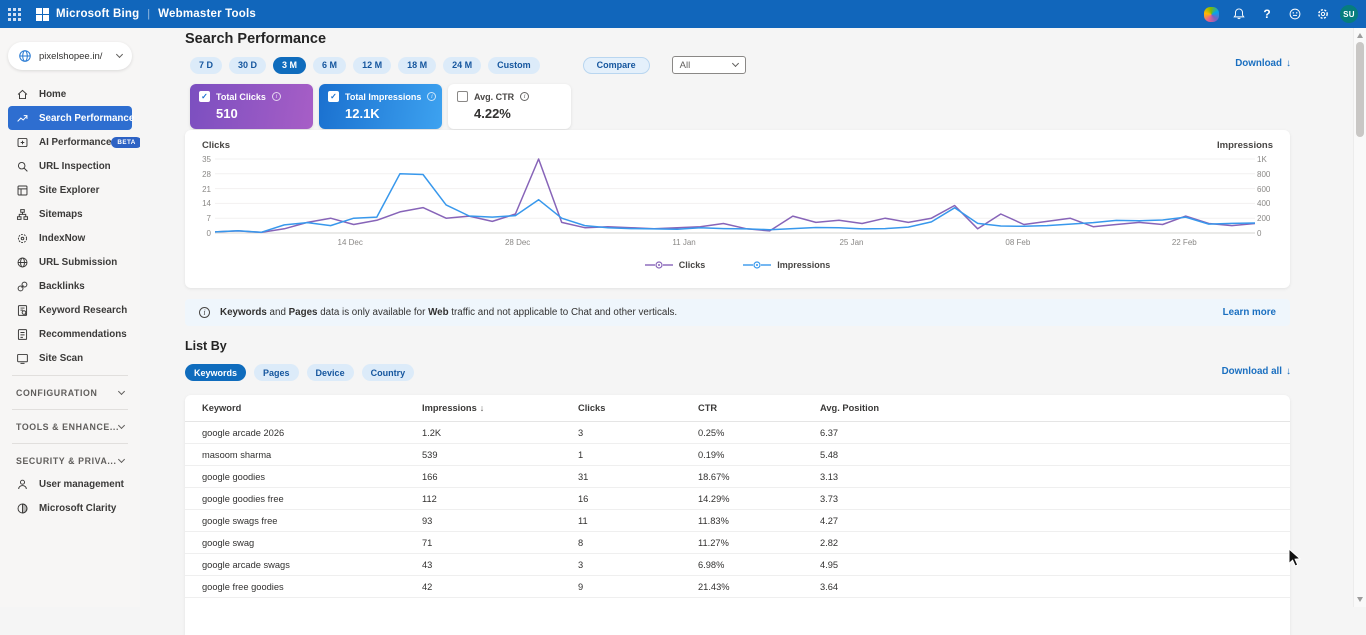 The width and height of the screenshot is (1366, 635). What do you see at coordinates (427, 565) in the screenshot?
I see `impressions-cell: 43` at bounding box center [427, 565].